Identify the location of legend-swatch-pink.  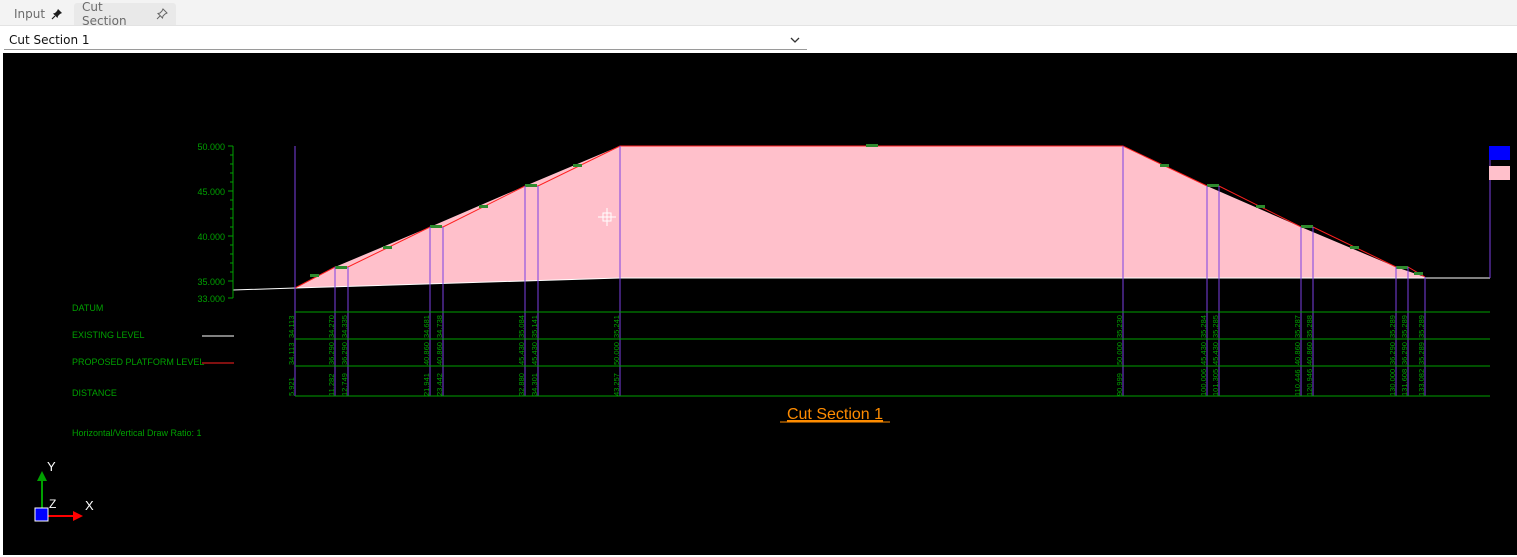
(1499, 173).